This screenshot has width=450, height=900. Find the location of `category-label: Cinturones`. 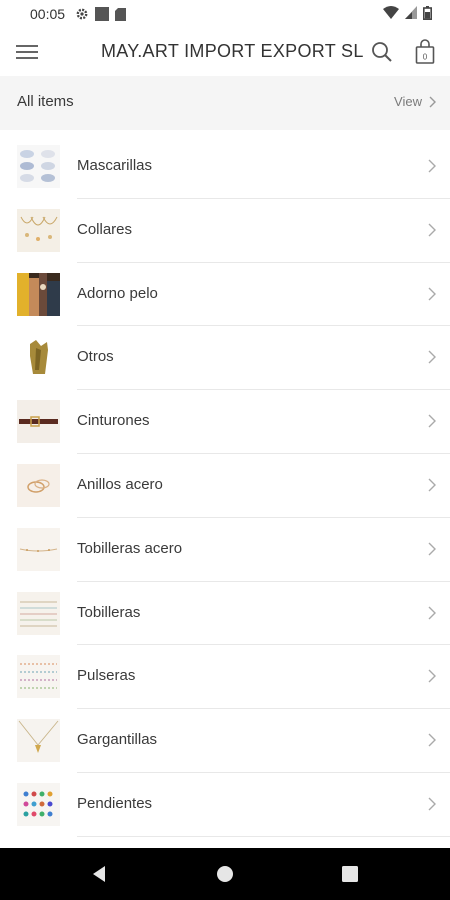

category-label: Cinturones is located at coordinates (113, 421).